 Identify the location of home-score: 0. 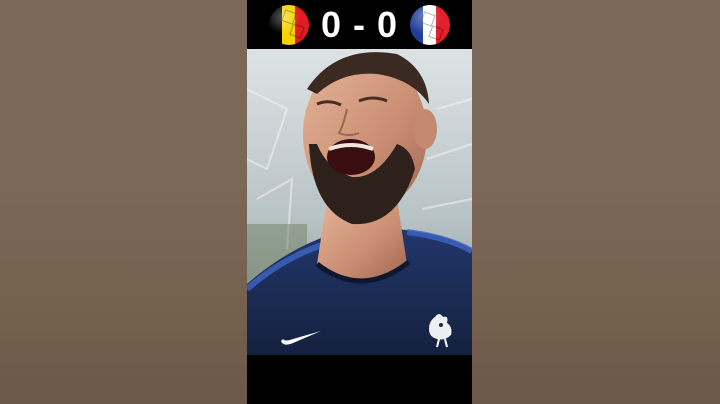
(331, 24).